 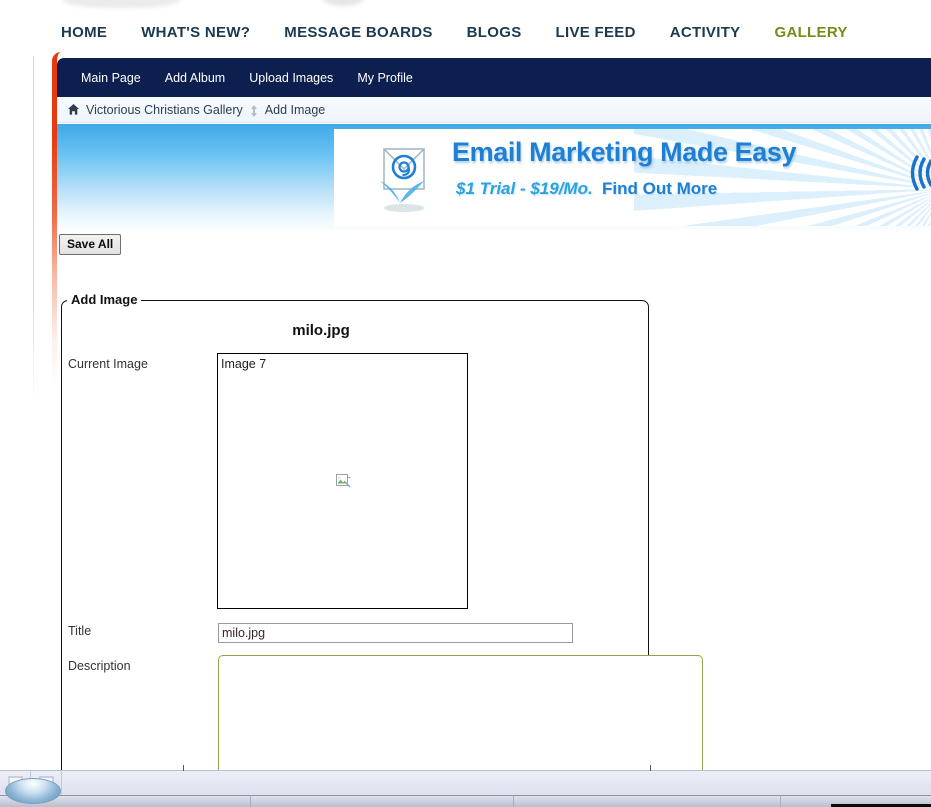 What do you see at coordinates (343, 3) in the screenshot?
I see `site-logo-remnant-secondary` at bounding box center [343, 3].